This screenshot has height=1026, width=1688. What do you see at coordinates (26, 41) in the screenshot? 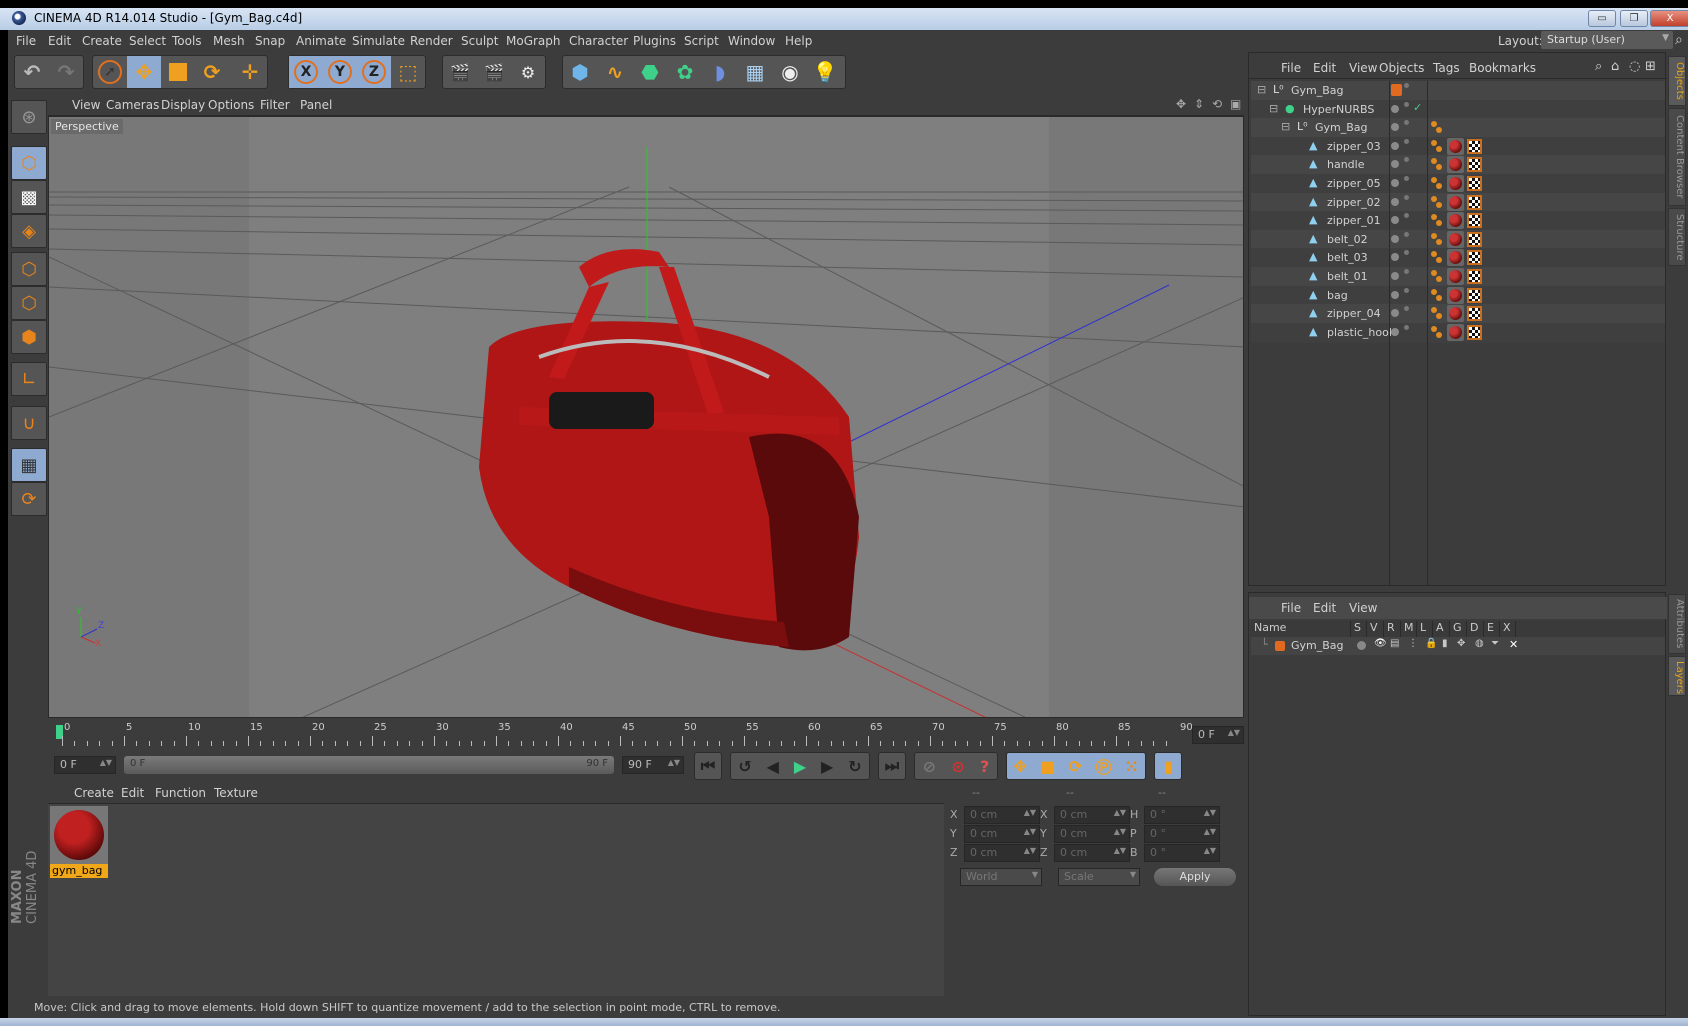
I see `menu-file: File` at bounding box center [26, 41].